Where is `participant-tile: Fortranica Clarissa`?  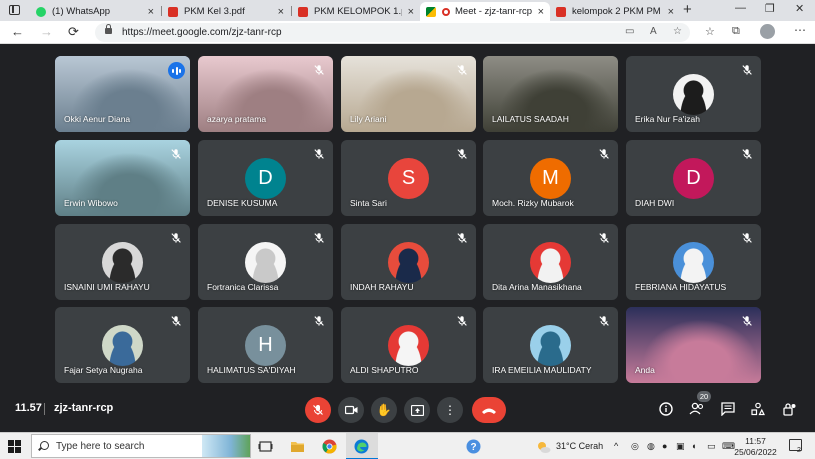
participant-tile: Fortranica Clarissa is located at coordinates (265, 262).